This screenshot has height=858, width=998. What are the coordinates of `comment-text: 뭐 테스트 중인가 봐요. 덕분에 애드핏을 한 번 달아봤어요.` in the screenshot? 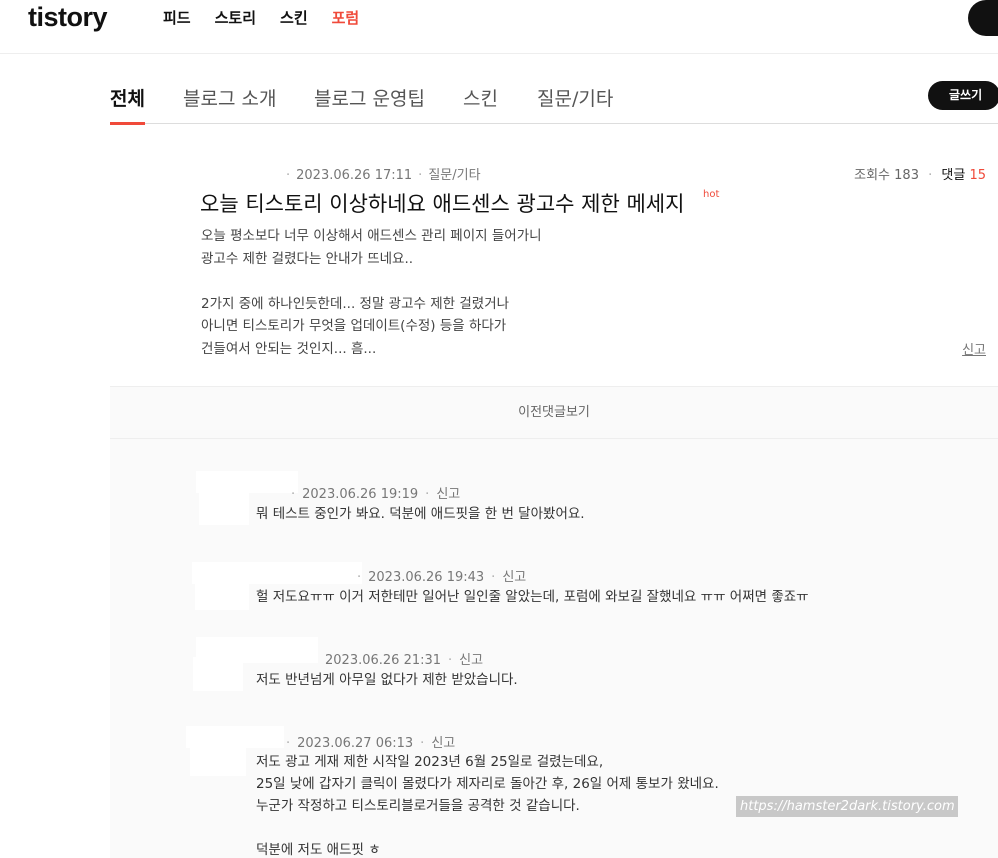 It's located at (420, 514).